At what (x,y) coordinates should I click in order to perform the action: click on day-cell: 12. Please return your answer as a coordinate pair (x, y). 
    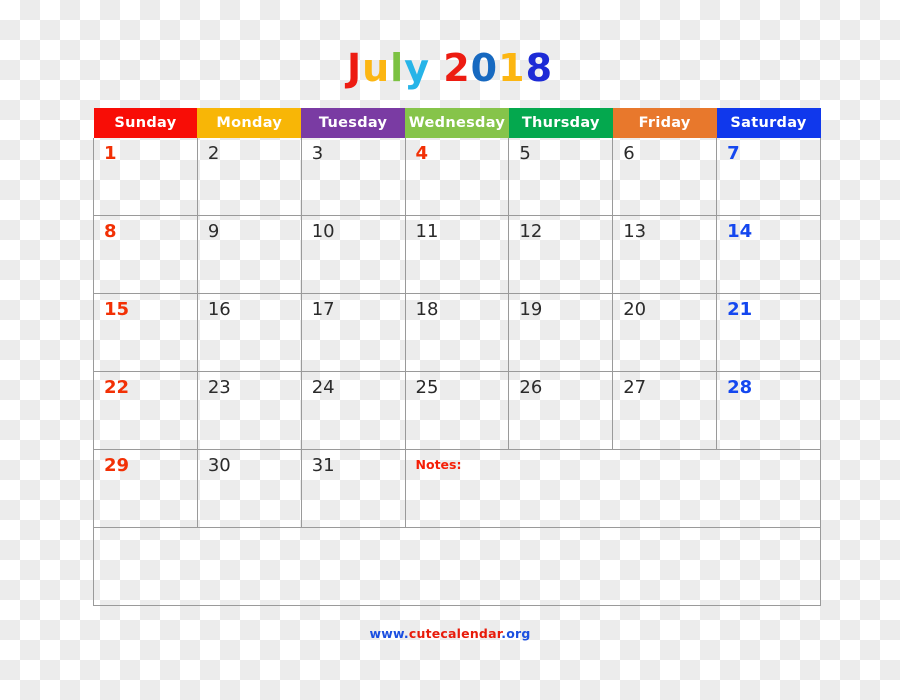
    Looking at the image, I should click on (561, 254).